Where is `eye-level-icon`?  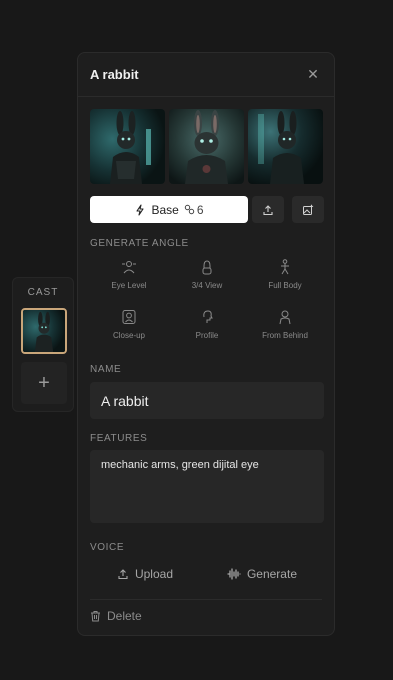 eye-level-icon is located at coordinates (129, 267).